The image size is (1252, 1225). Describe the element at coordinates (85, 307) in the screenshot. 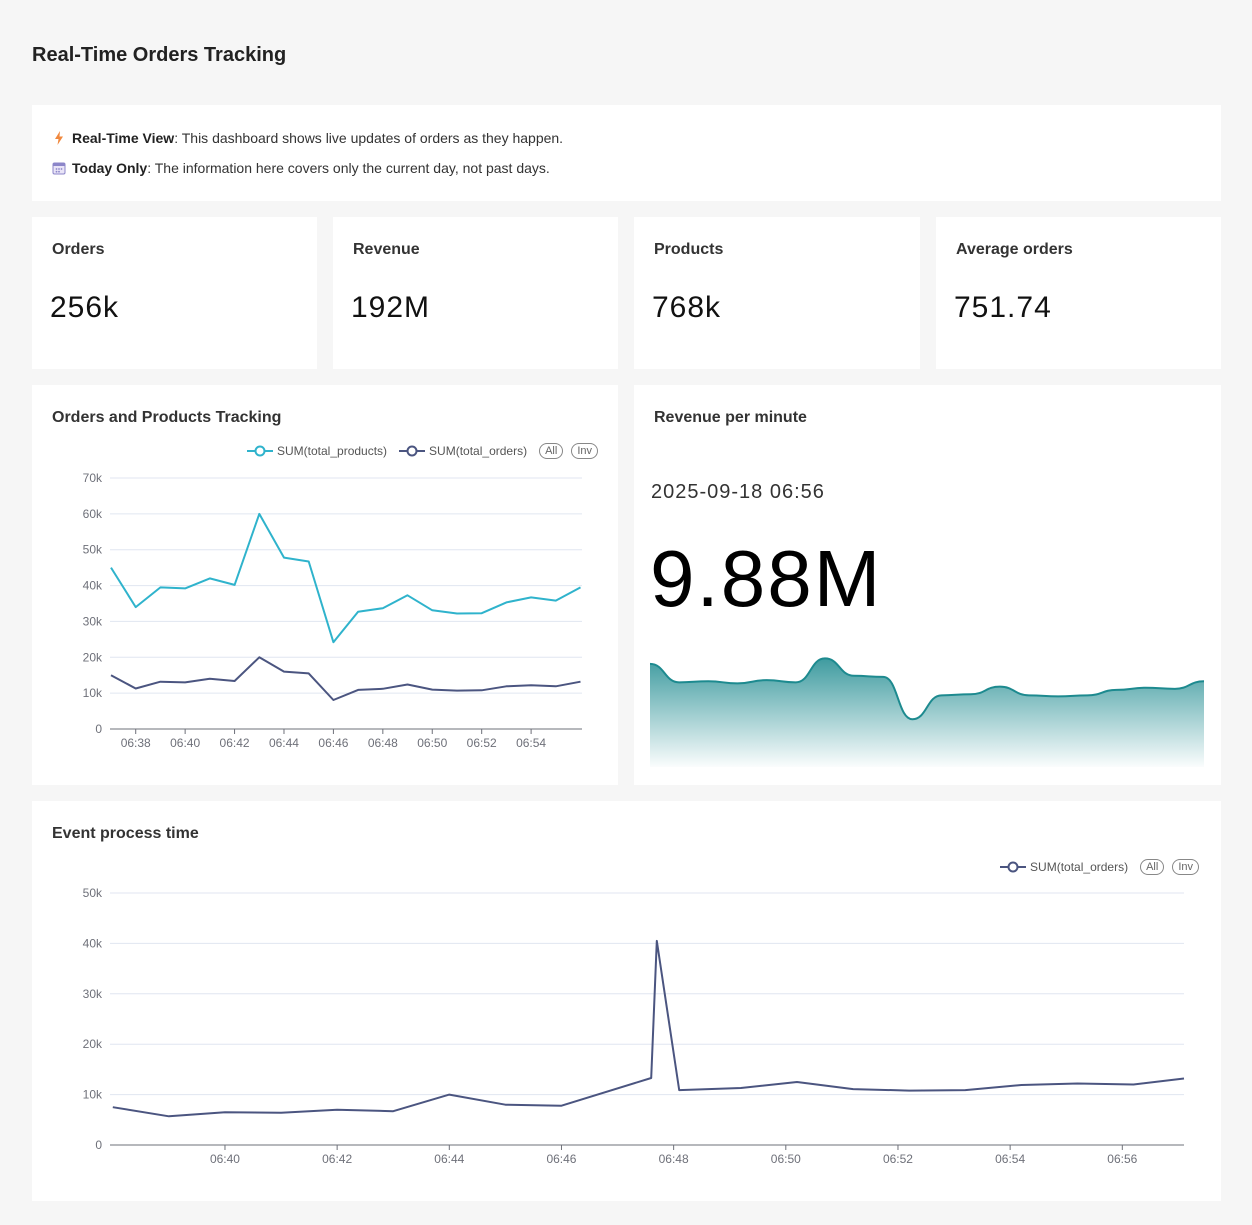

I see `kpi-value: 256k` at that location.